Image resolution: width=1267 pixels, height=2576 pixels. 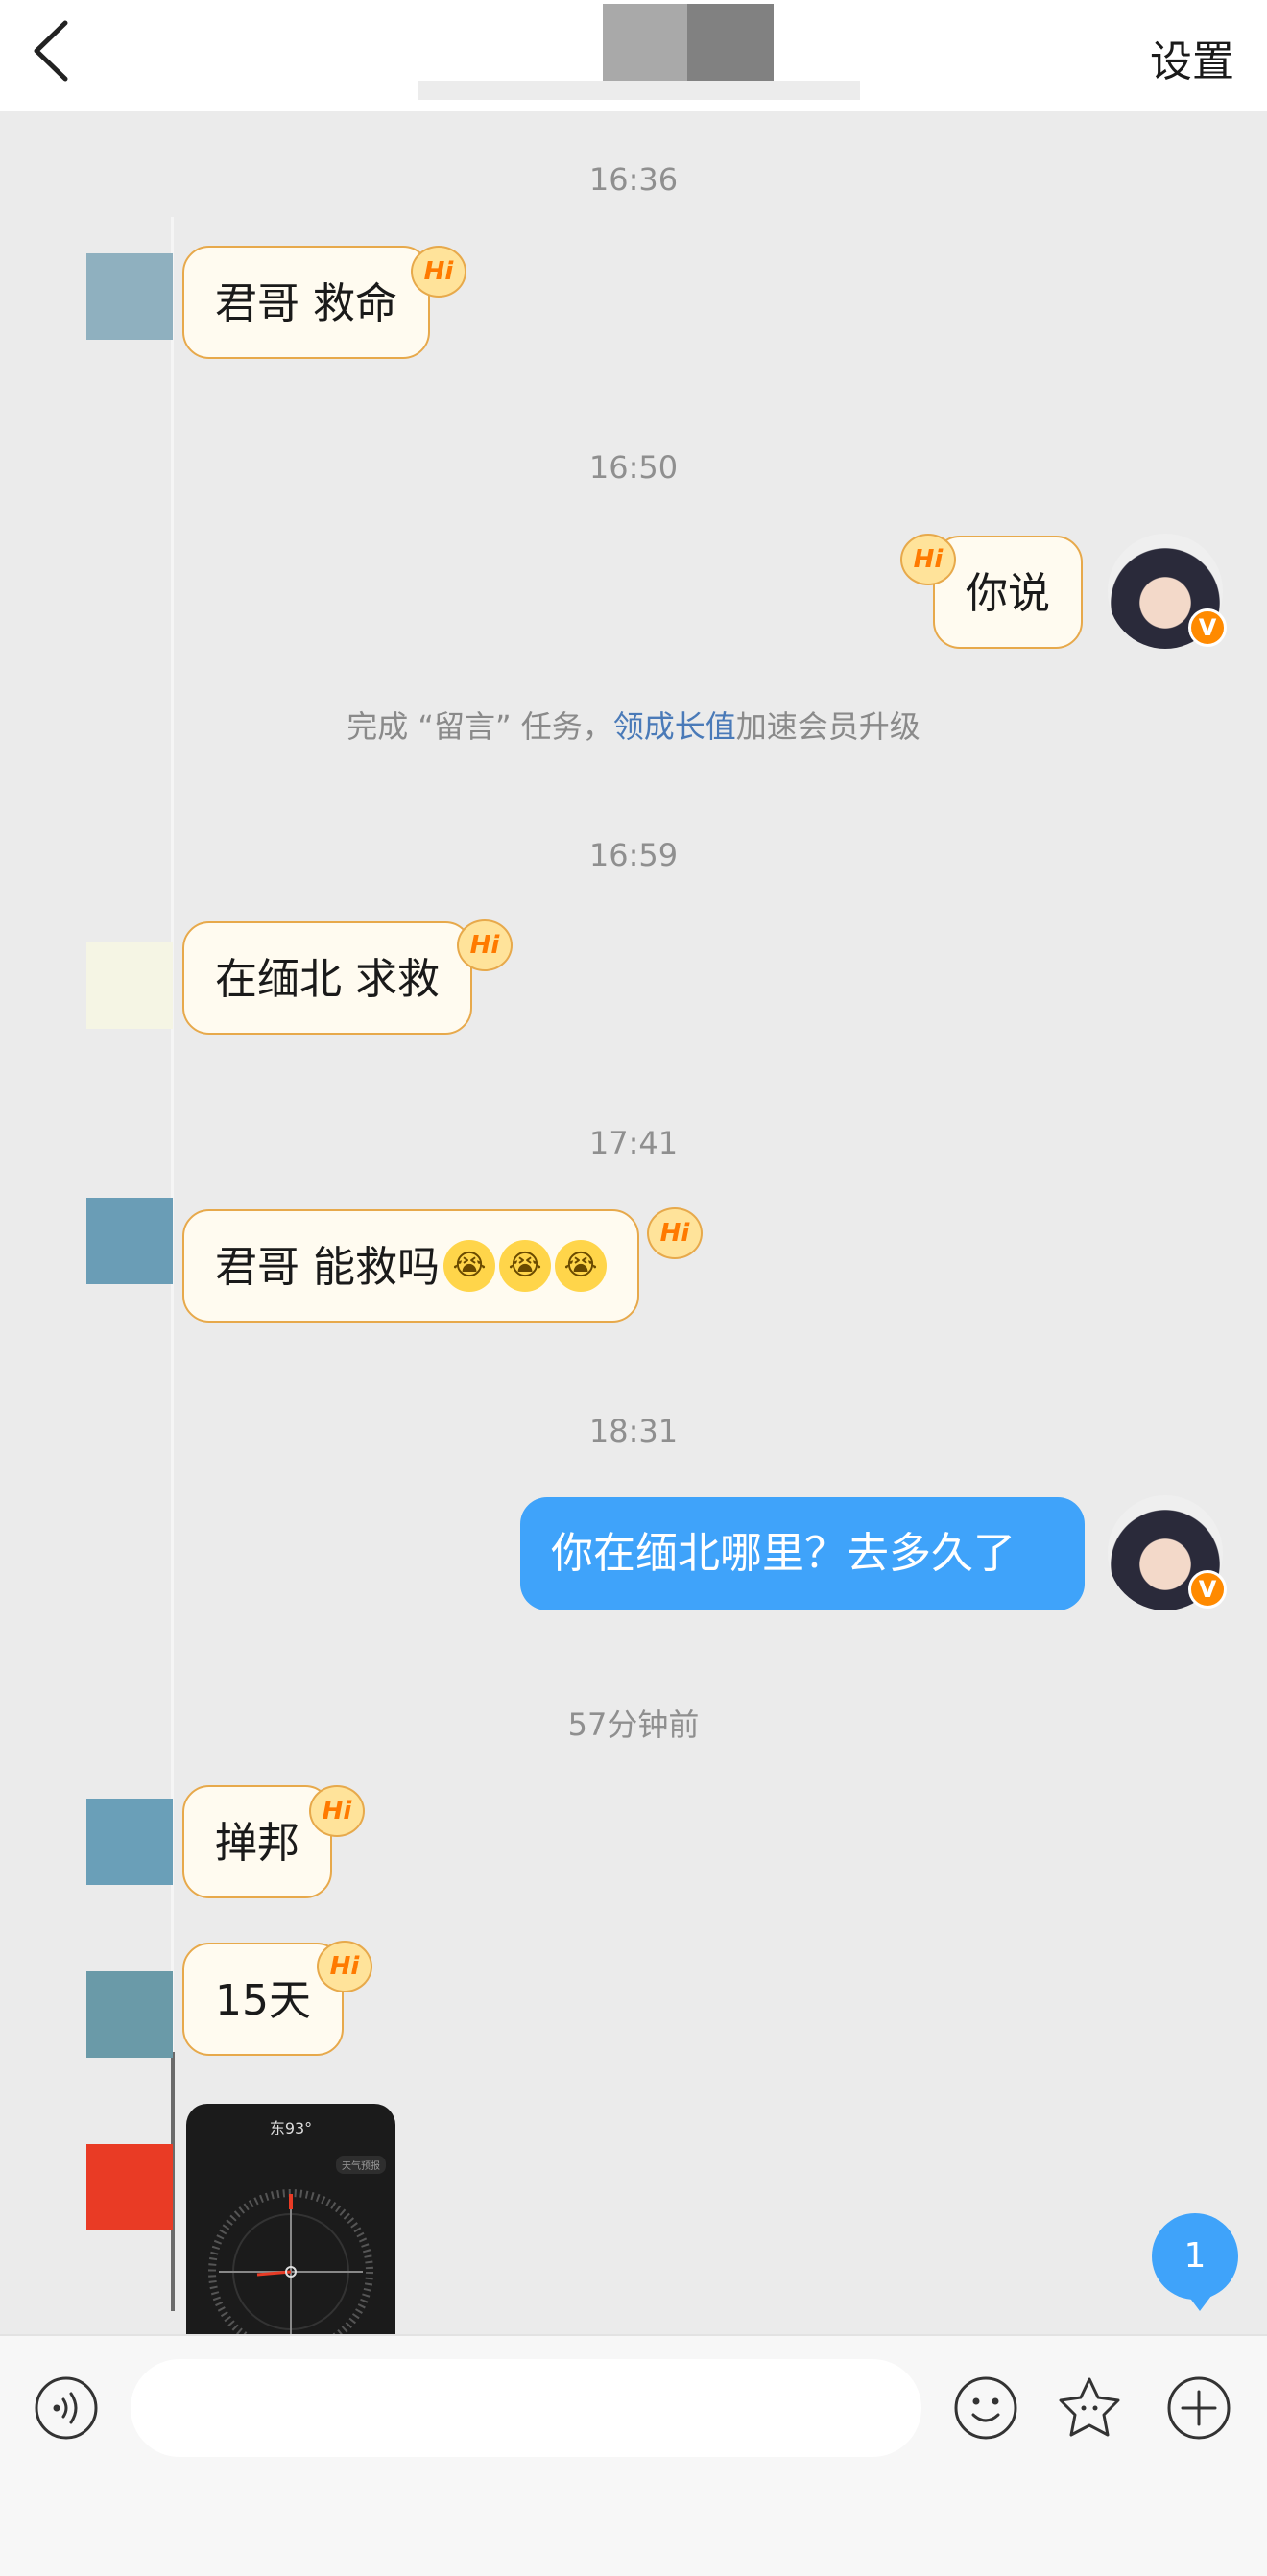 I want to click on top-nav-bar: 设置, so click(x=633, y=55).